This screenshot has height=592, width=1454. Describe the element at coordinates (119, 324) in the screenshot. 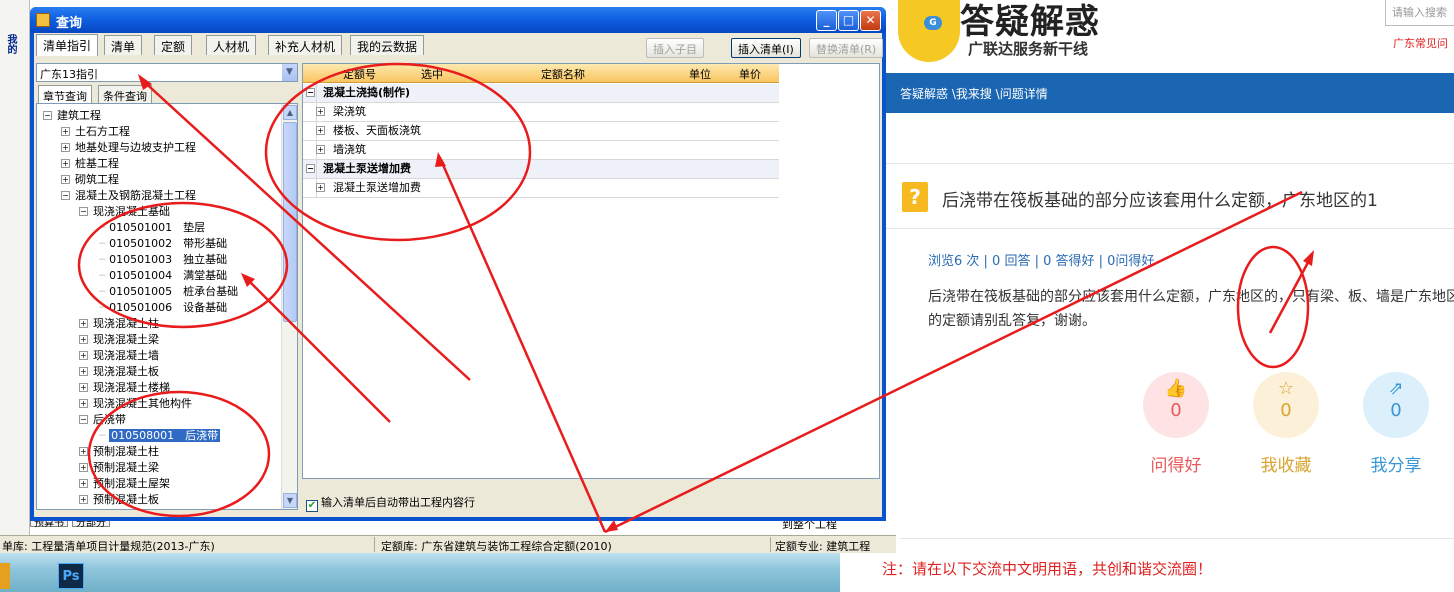

I see `tree-branch-item: + 现浇混凝土柱` at that location.